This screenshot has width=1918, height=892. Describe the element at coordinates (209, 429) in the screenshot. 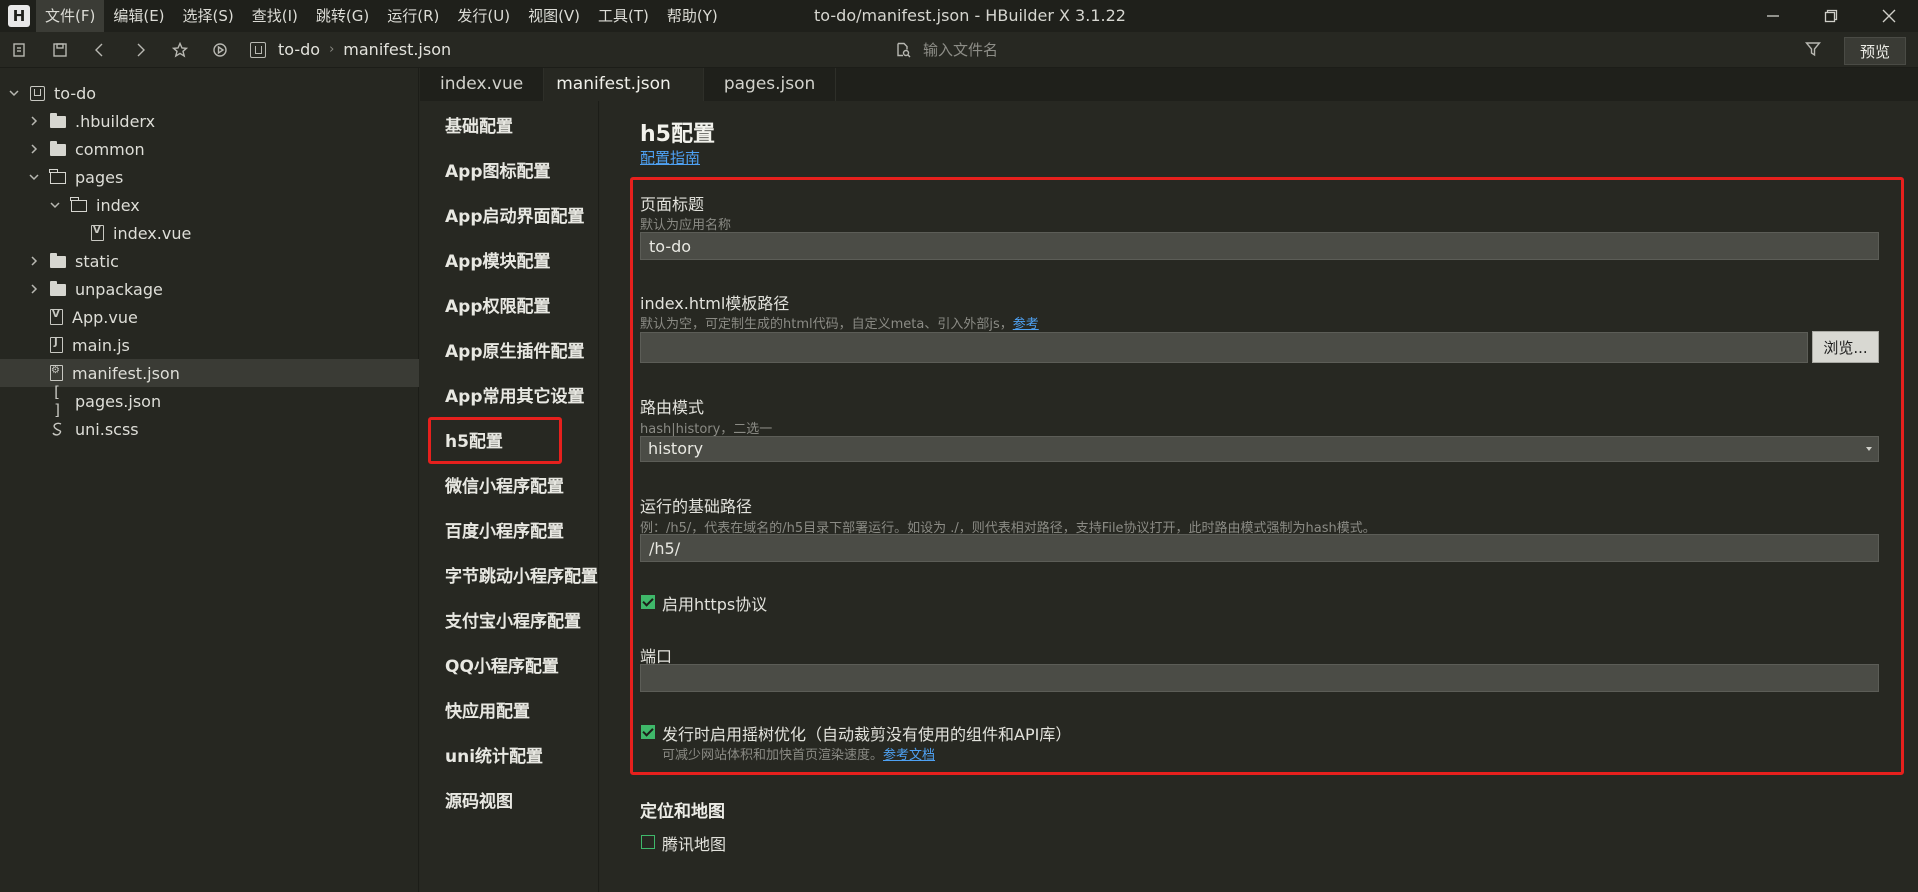

I see `tree-item-uni-scss: uni.scss` at that location.